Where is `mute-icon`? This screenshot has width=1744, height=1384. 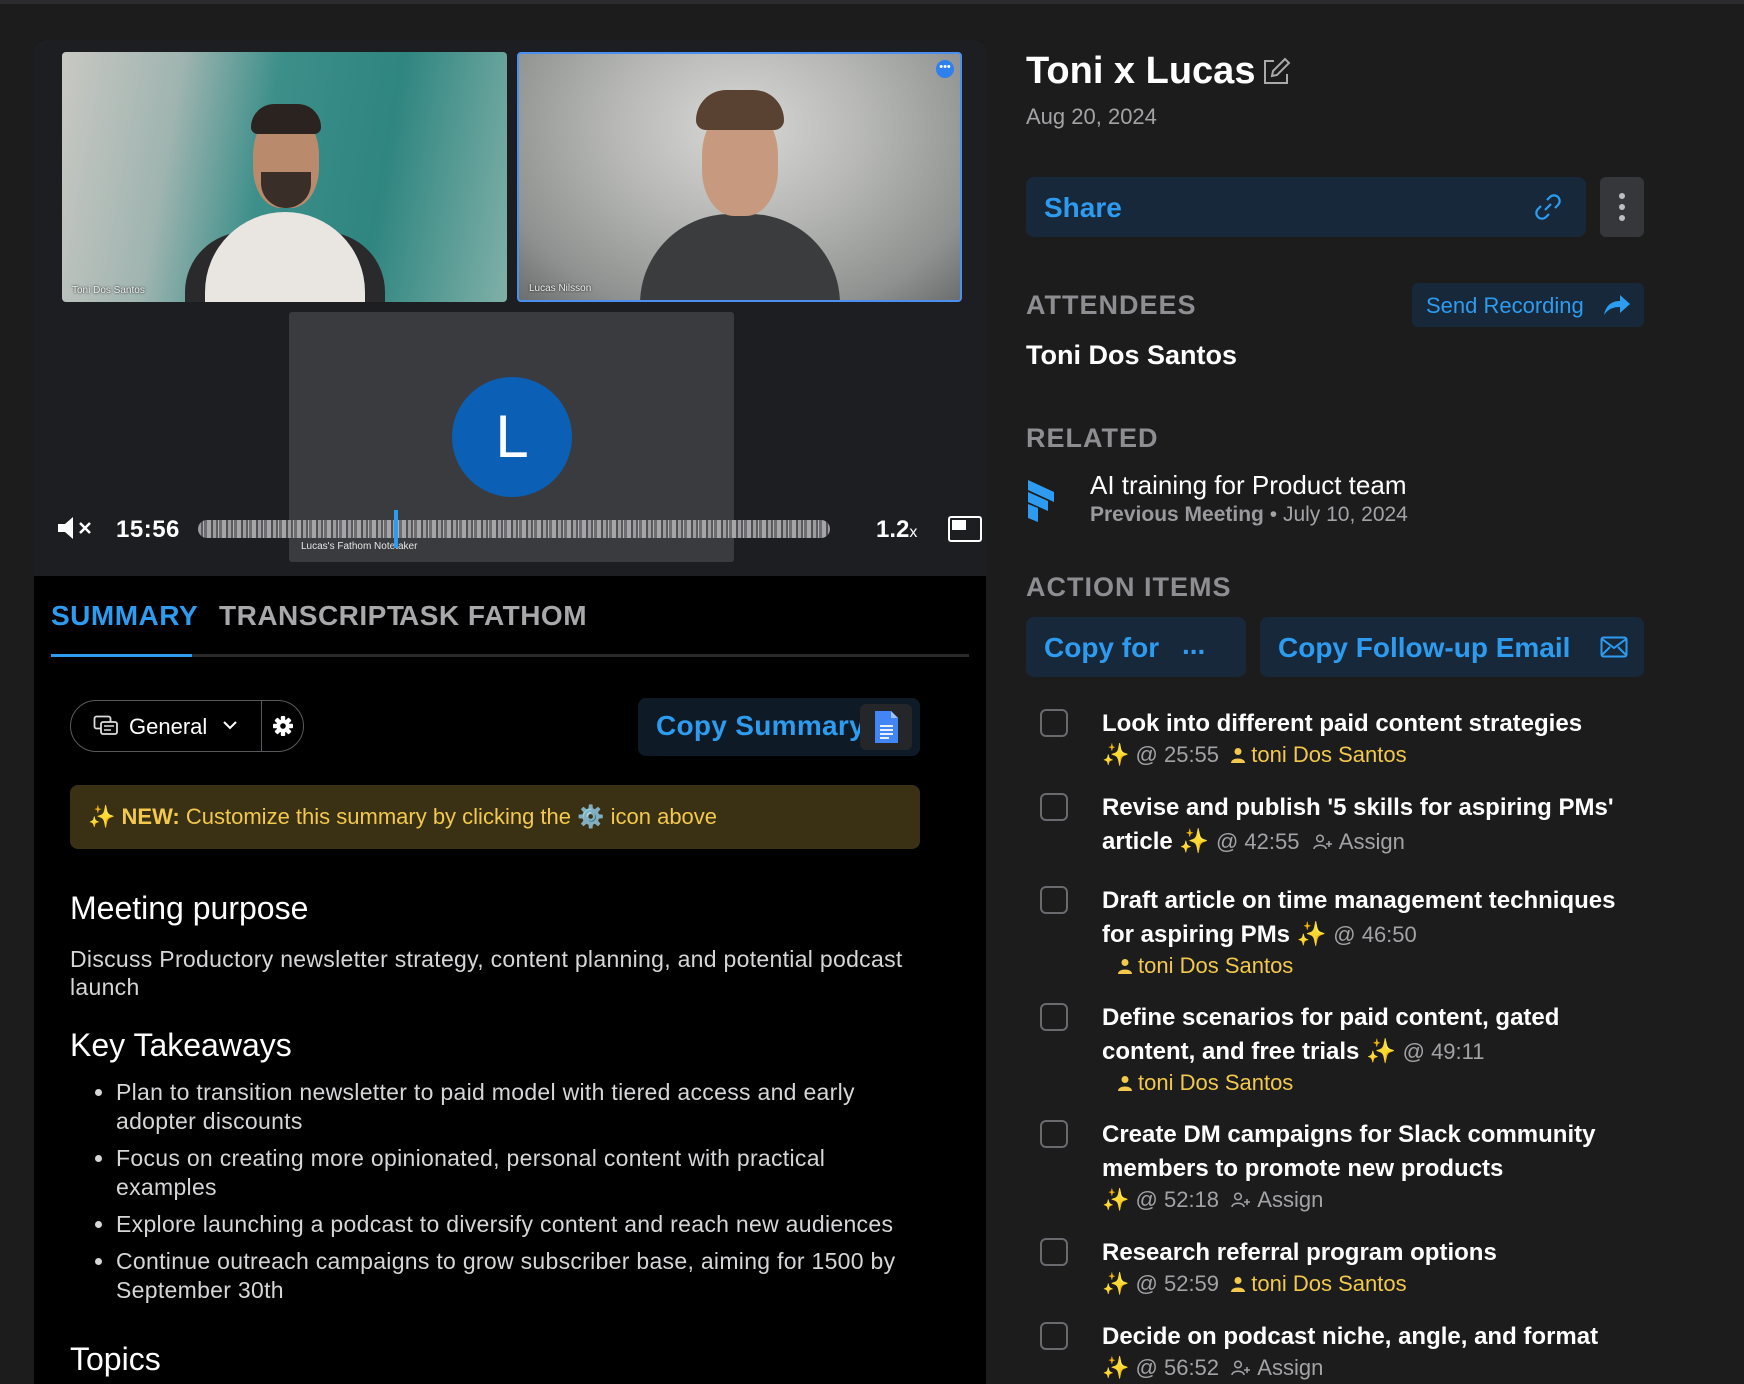 mute-icon is located at coordinates (76, 528).